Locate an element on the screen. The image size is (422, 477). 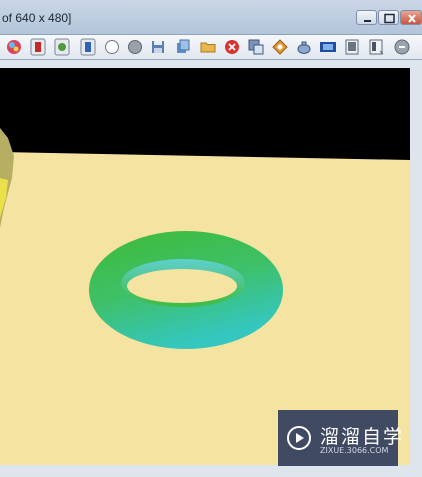
close-button is located at coordinates (411, 17).